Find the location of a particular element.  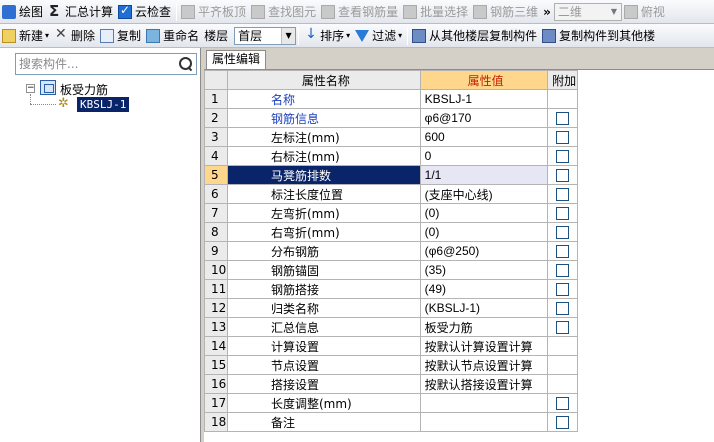

row-number-cell: 11 is located at coordinates (216, 289).